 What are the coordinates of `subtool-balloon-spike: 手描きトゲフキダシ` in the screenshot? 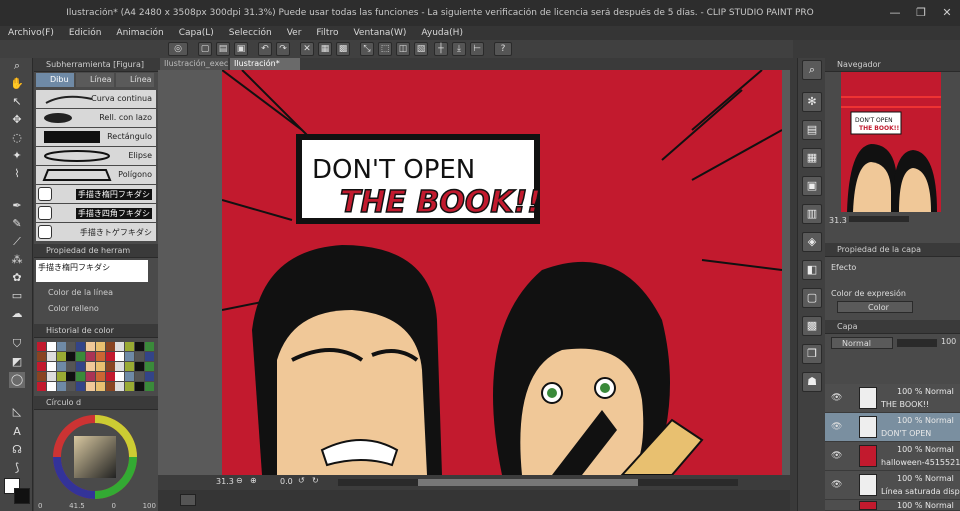 It's located at (96, 232).